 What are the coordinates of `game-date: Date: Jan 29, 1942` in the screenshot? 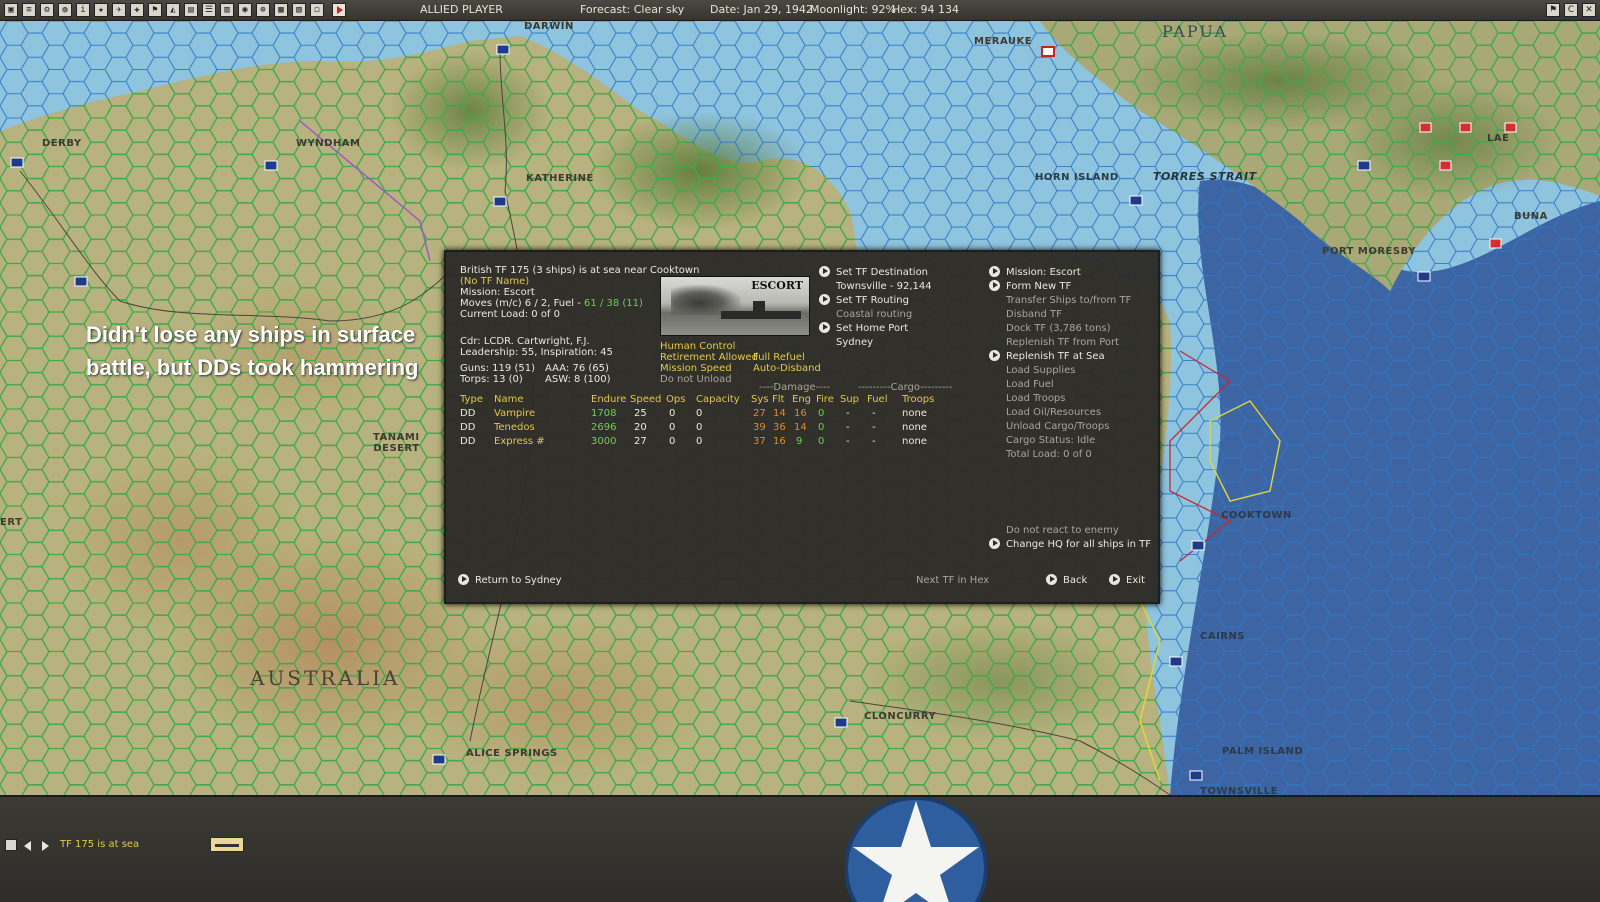 It's located at (761, 9).